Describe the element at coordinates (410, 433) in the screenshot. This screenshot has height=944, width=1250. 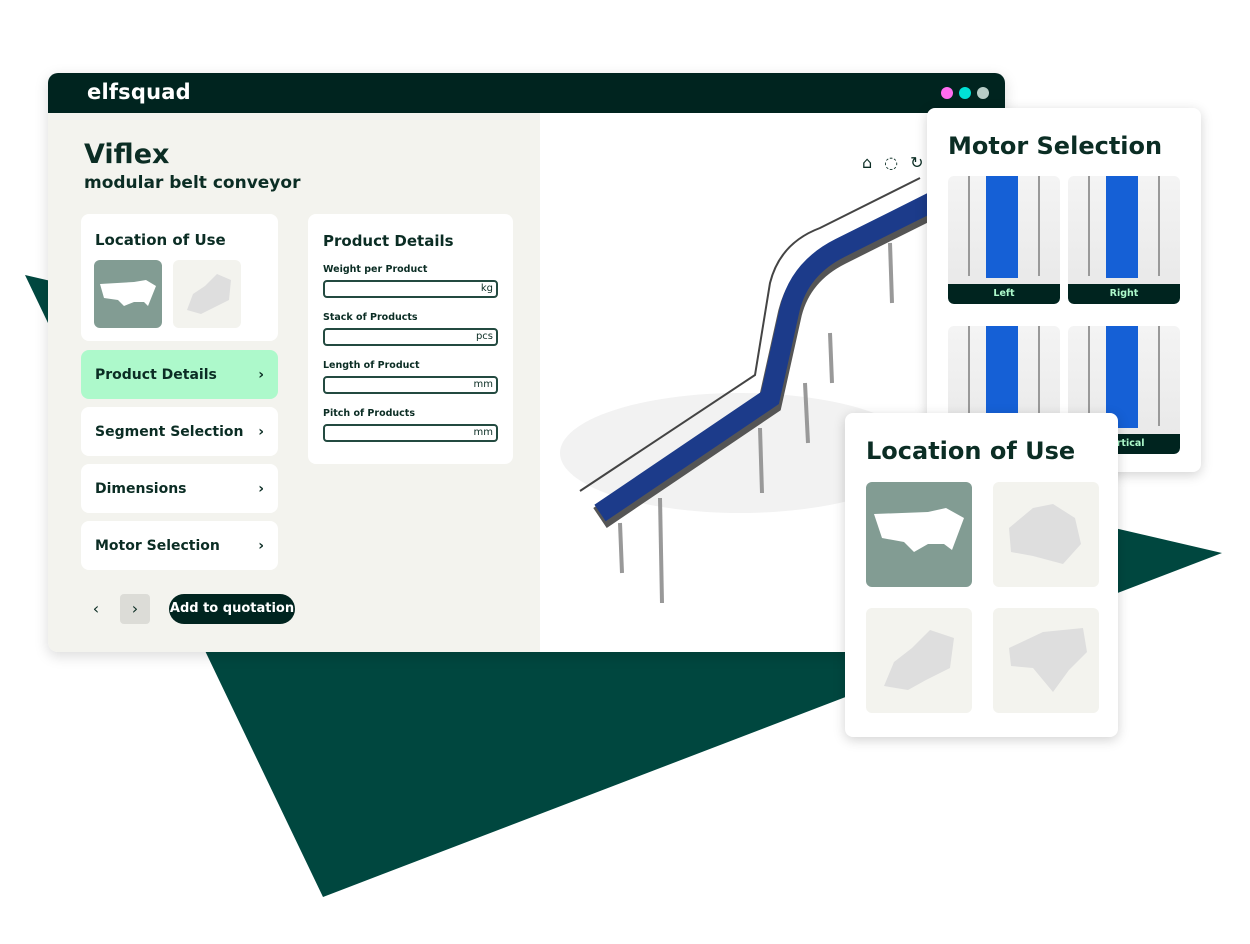
I see `pitch-input: mm` at that location.